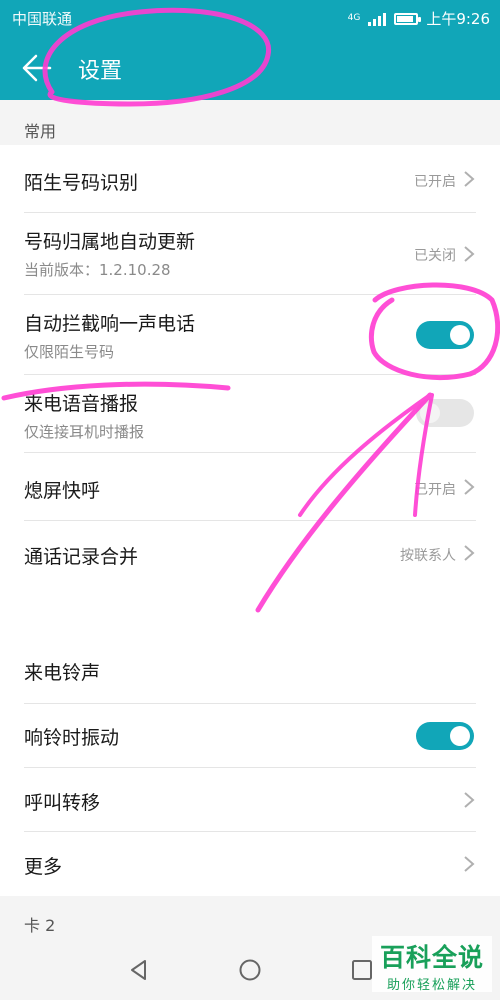 The width and height of the screenshot is (500, 1000). What do you see at coordinates (81, 557) in the screenshot?
I see `row-title: 通话记录合并` at bounding box center [81, 557].